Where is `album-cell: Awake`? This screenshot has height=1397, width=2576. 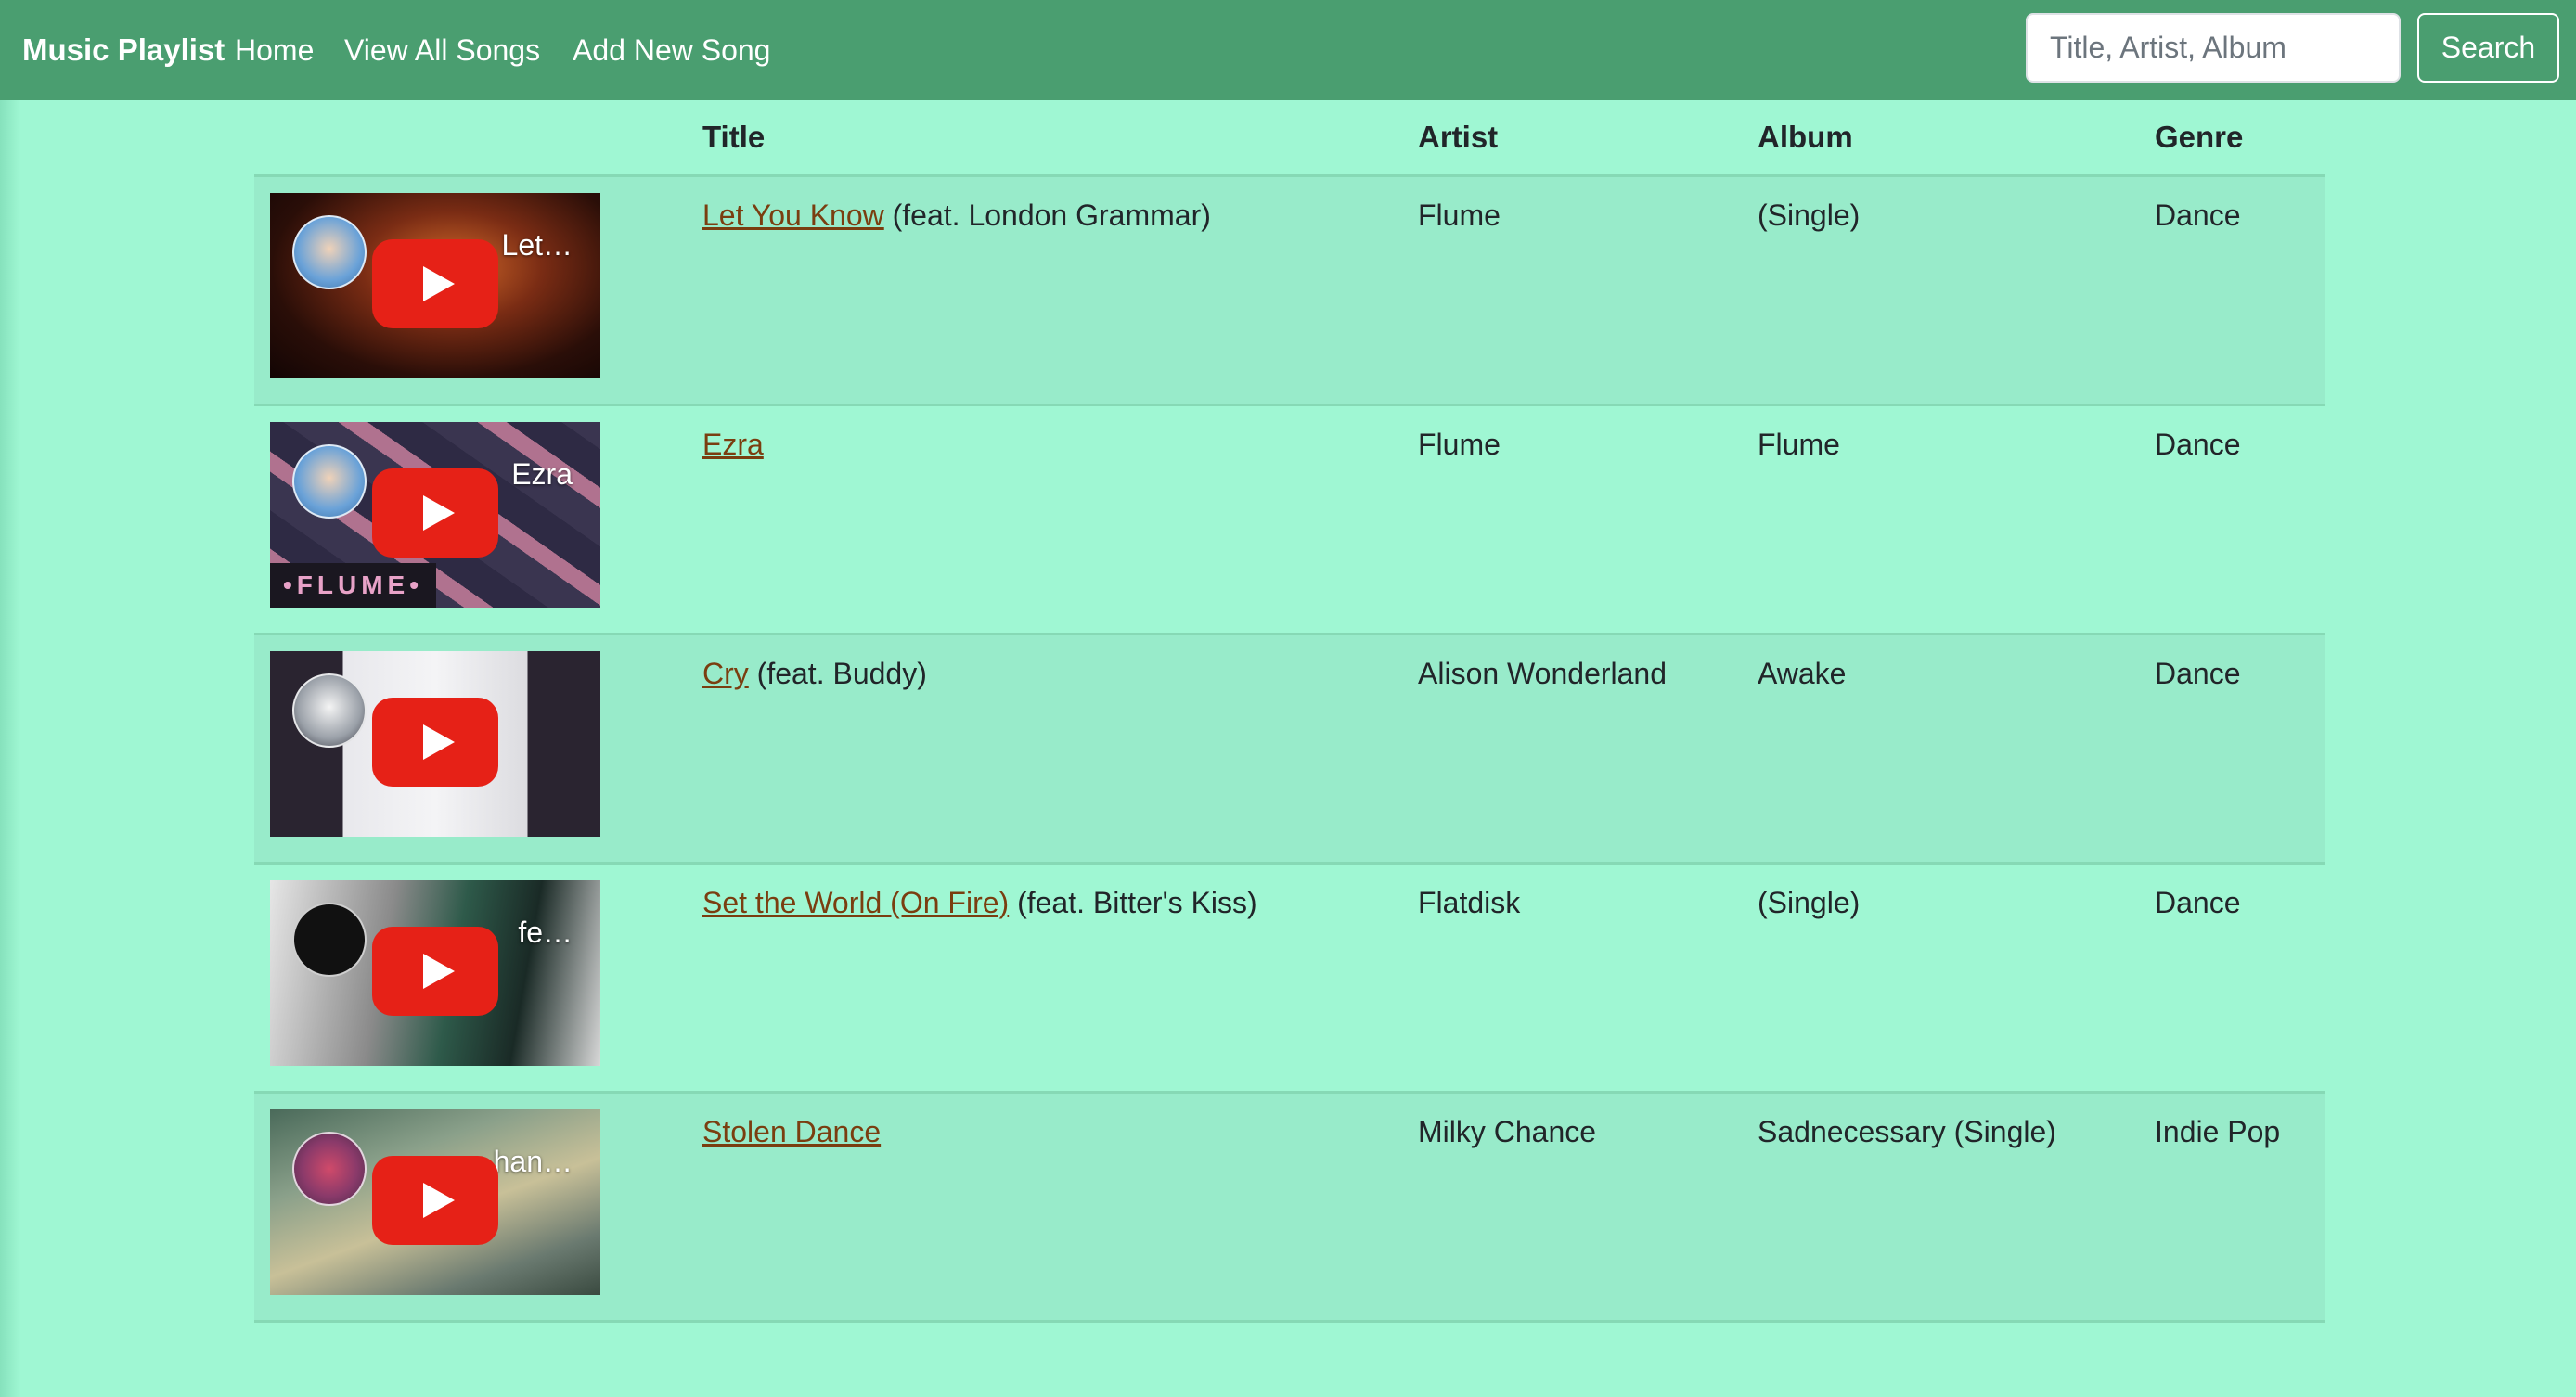
album-cell: Awake is located at coordinates (1802, 673).